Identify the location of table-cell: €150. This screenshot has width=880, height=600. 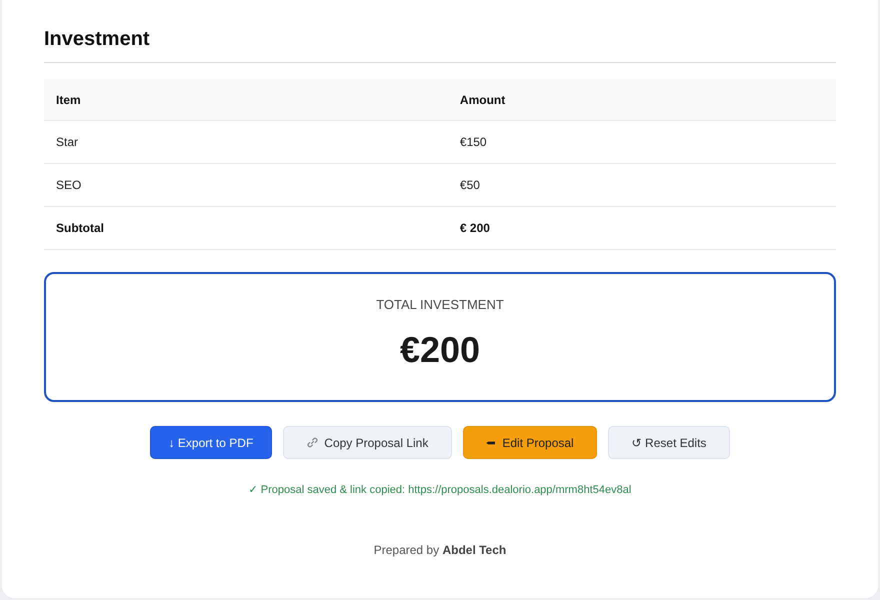
(642, 142).